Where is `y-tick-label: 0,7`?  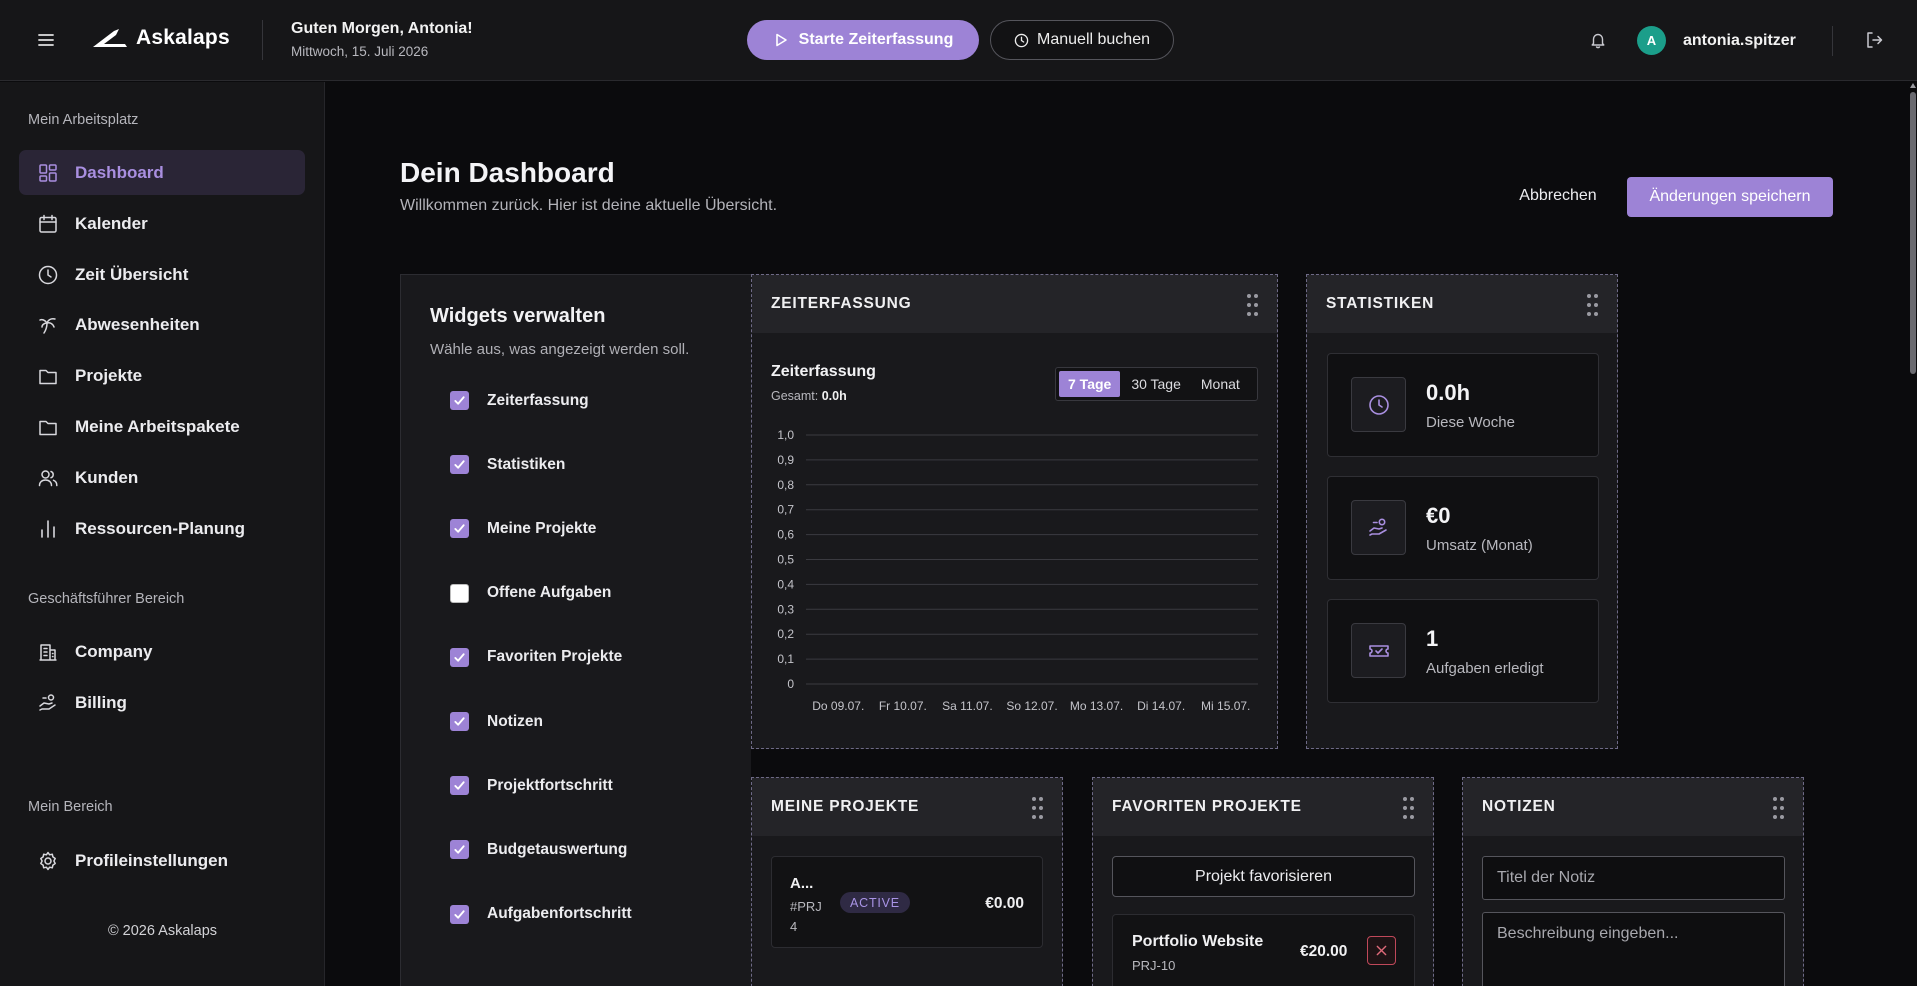 y-tick-label: 0,7 is located at coordinates (785, 510).